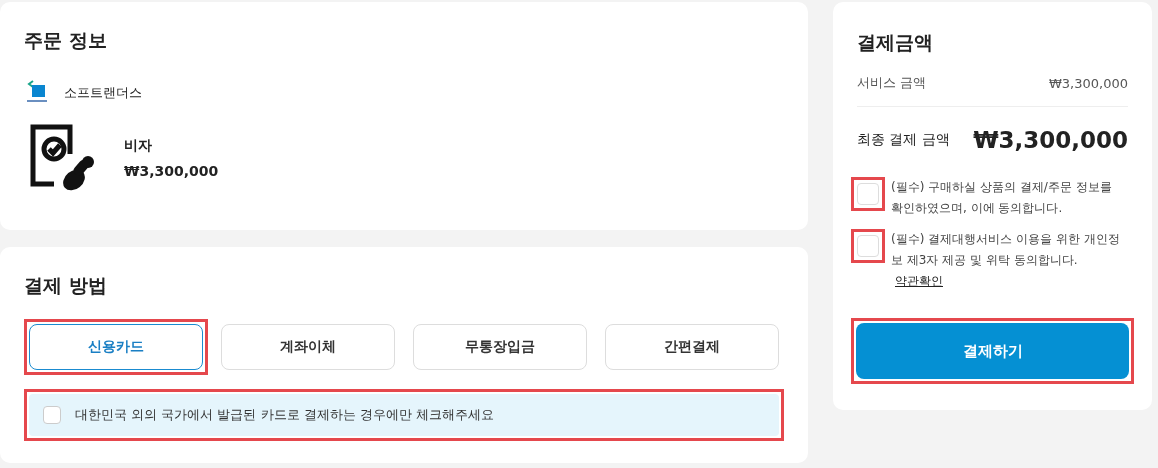  What do you see at coordinates (1005, 249) in the screenshot?
I see `agreement-text: (필수) 결제대행서비스 이용을 위한 개인정보 제3자 제공 및 위탁 동의합니다.` at bounding box center [1005, 249].